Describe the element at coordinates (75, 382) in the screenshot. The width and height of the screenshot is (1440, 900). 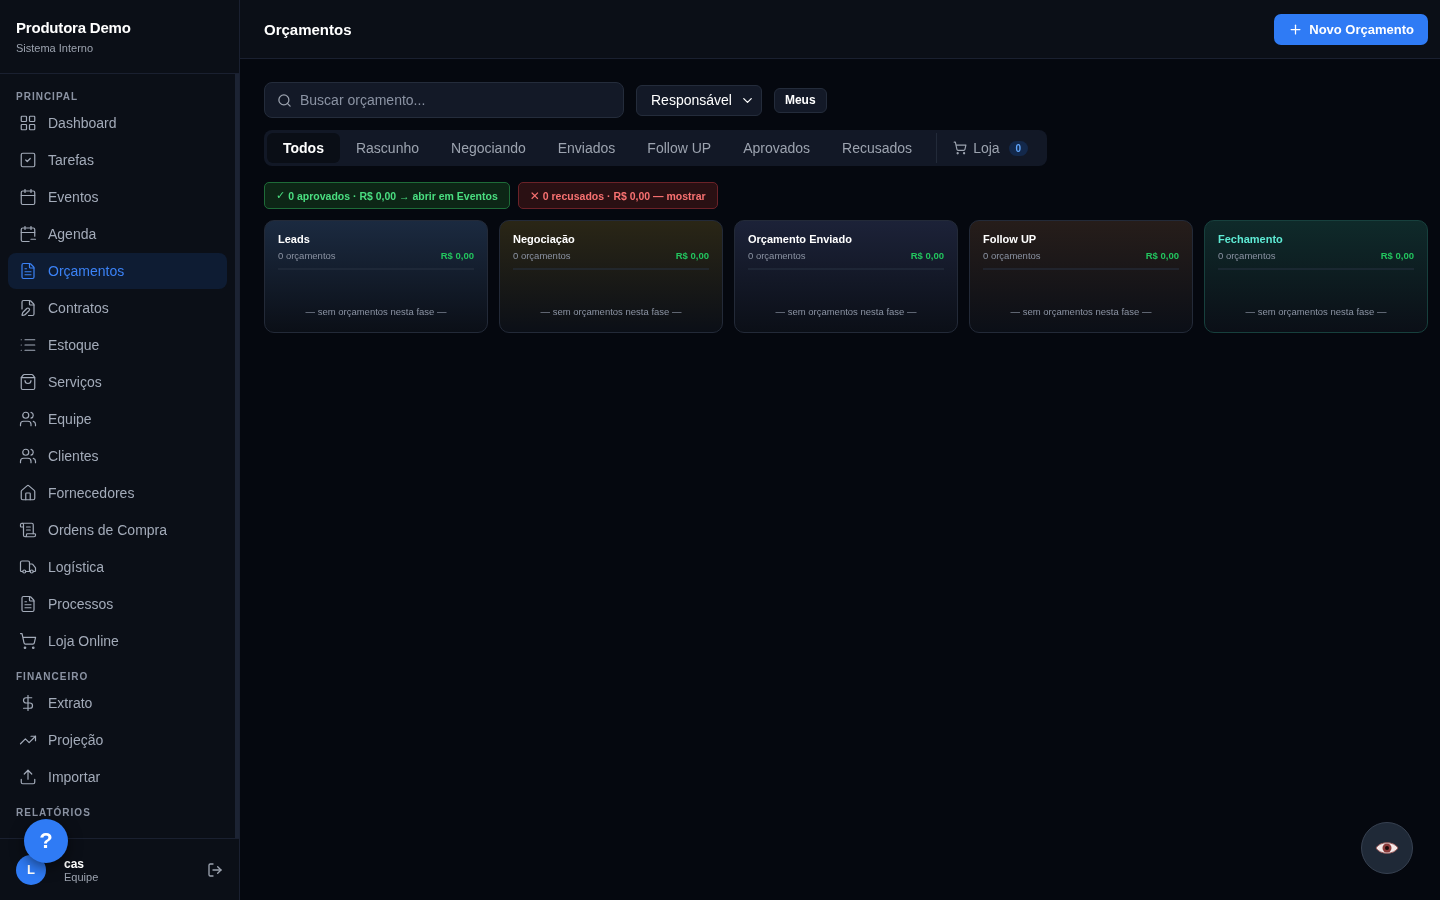
I see `nav-label: Serviços` at that location.